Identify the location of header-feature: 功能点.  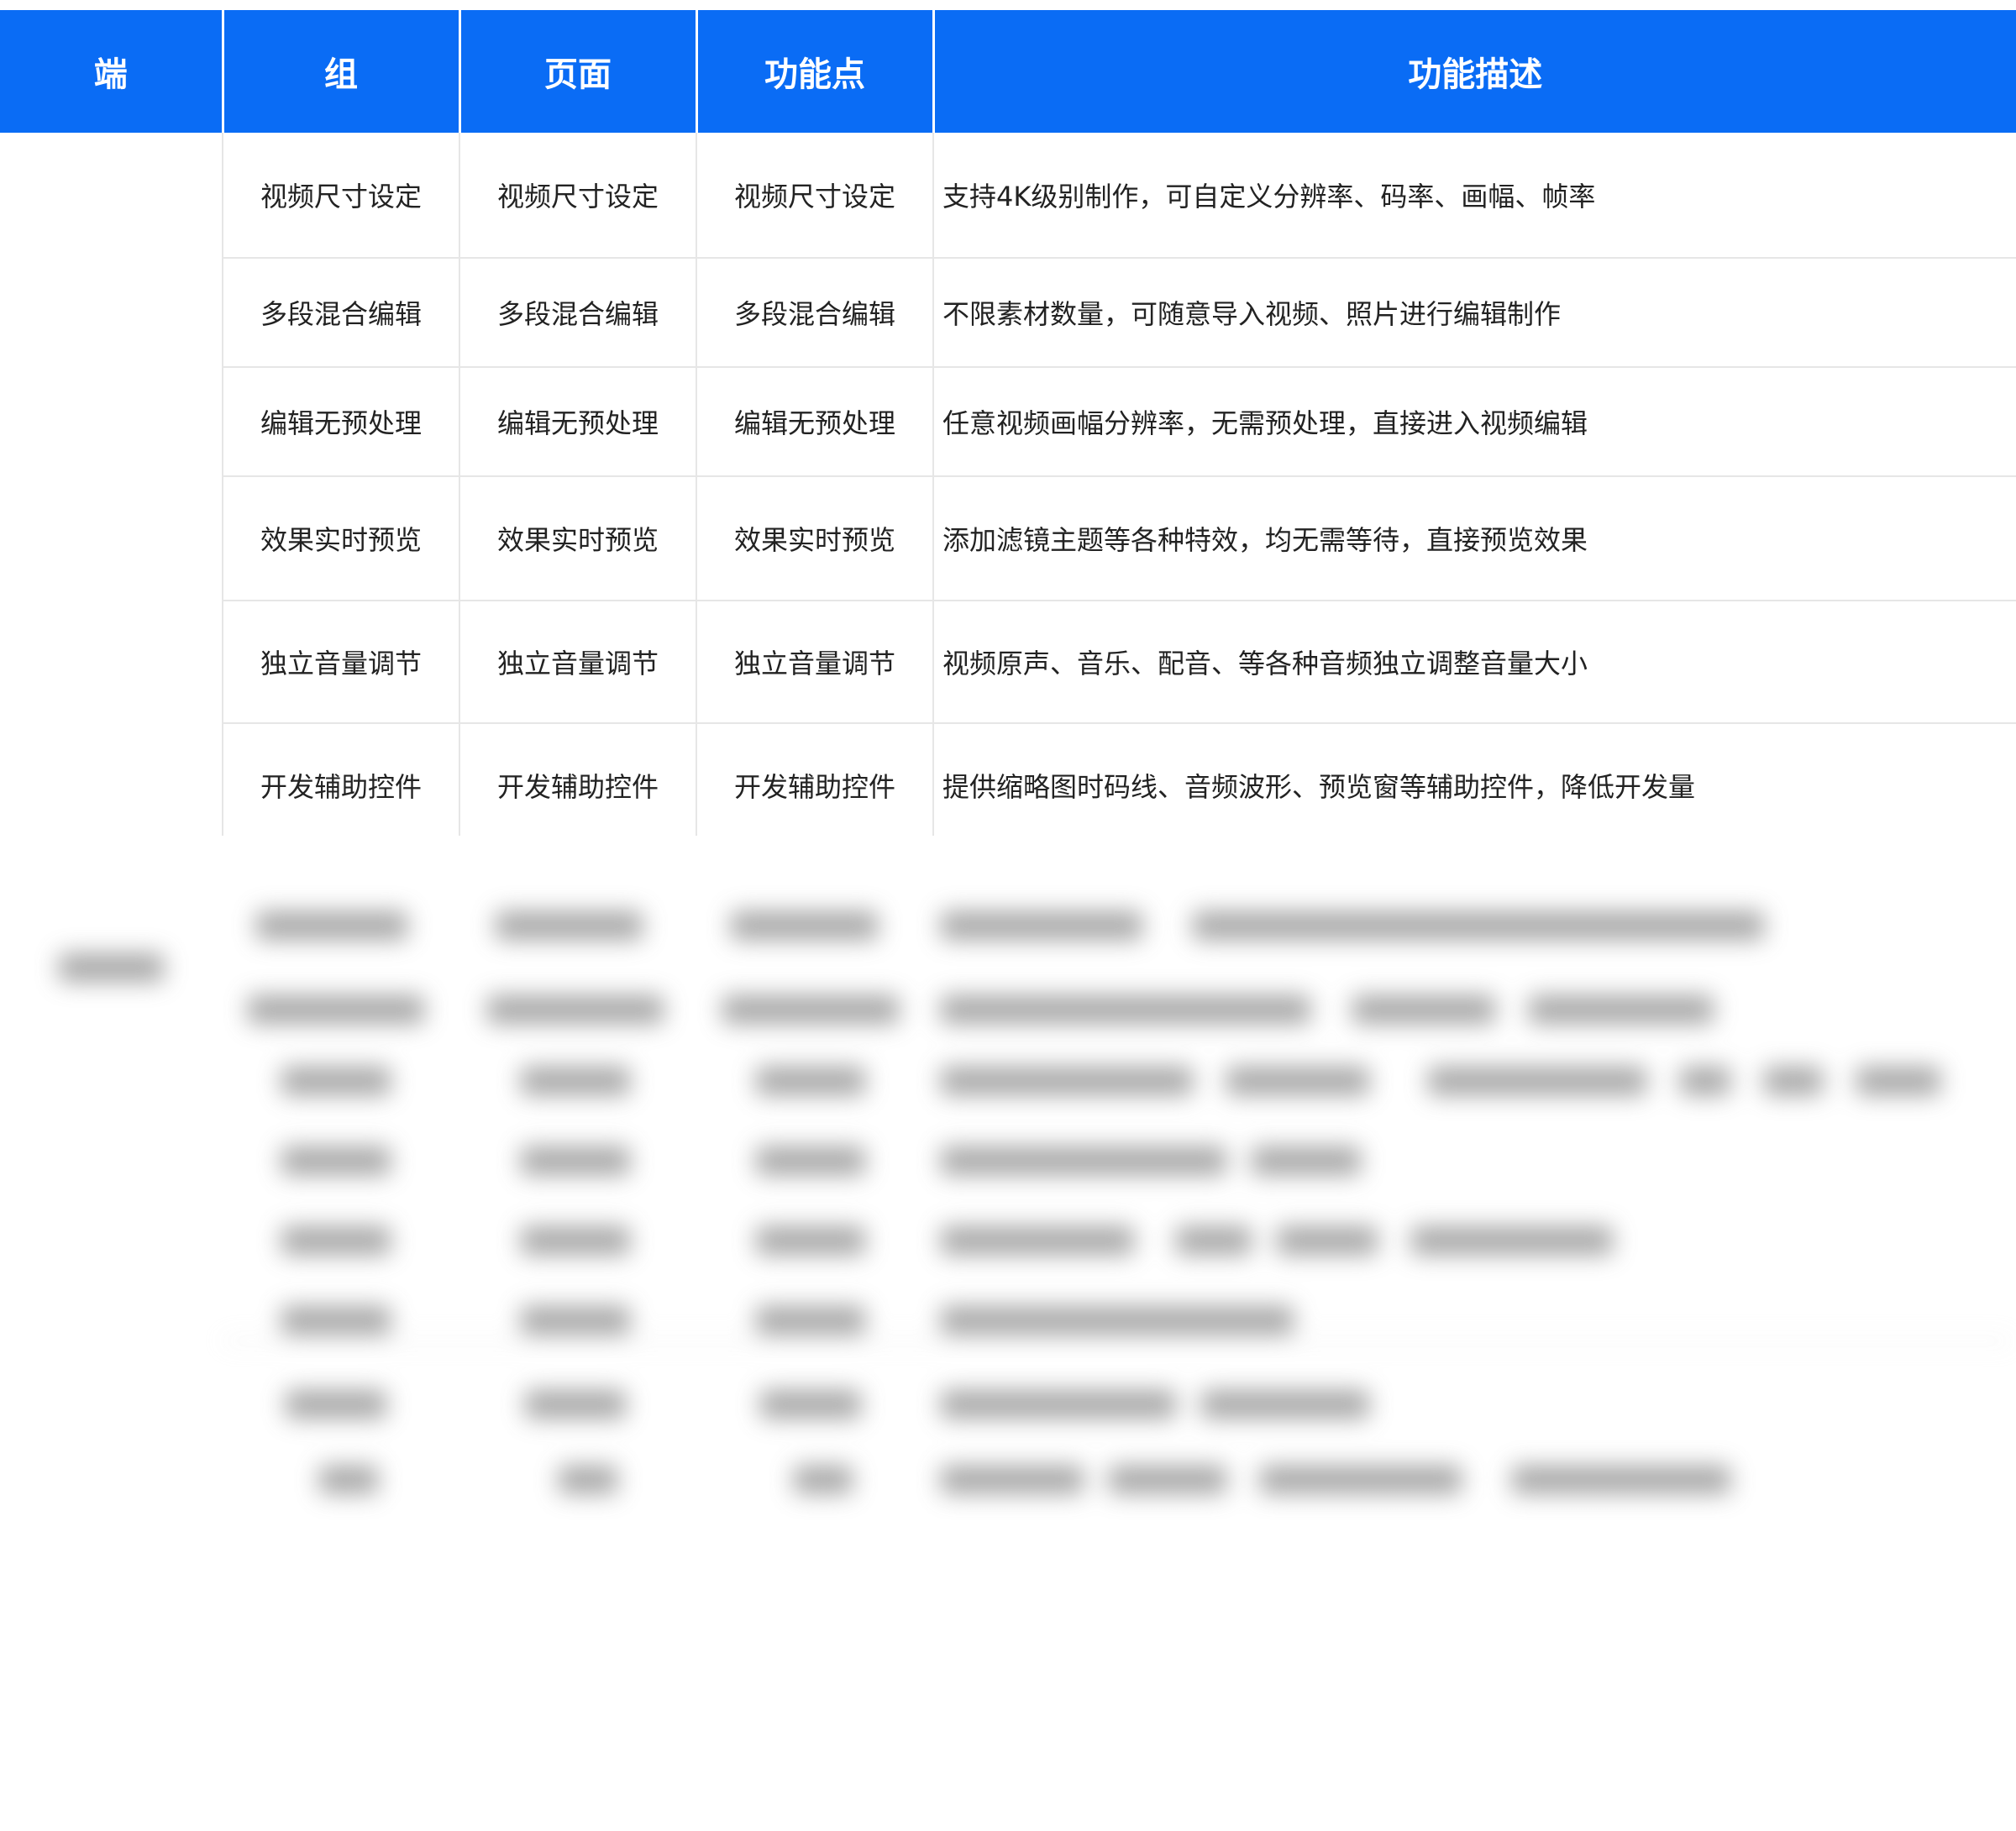
(814, 71).